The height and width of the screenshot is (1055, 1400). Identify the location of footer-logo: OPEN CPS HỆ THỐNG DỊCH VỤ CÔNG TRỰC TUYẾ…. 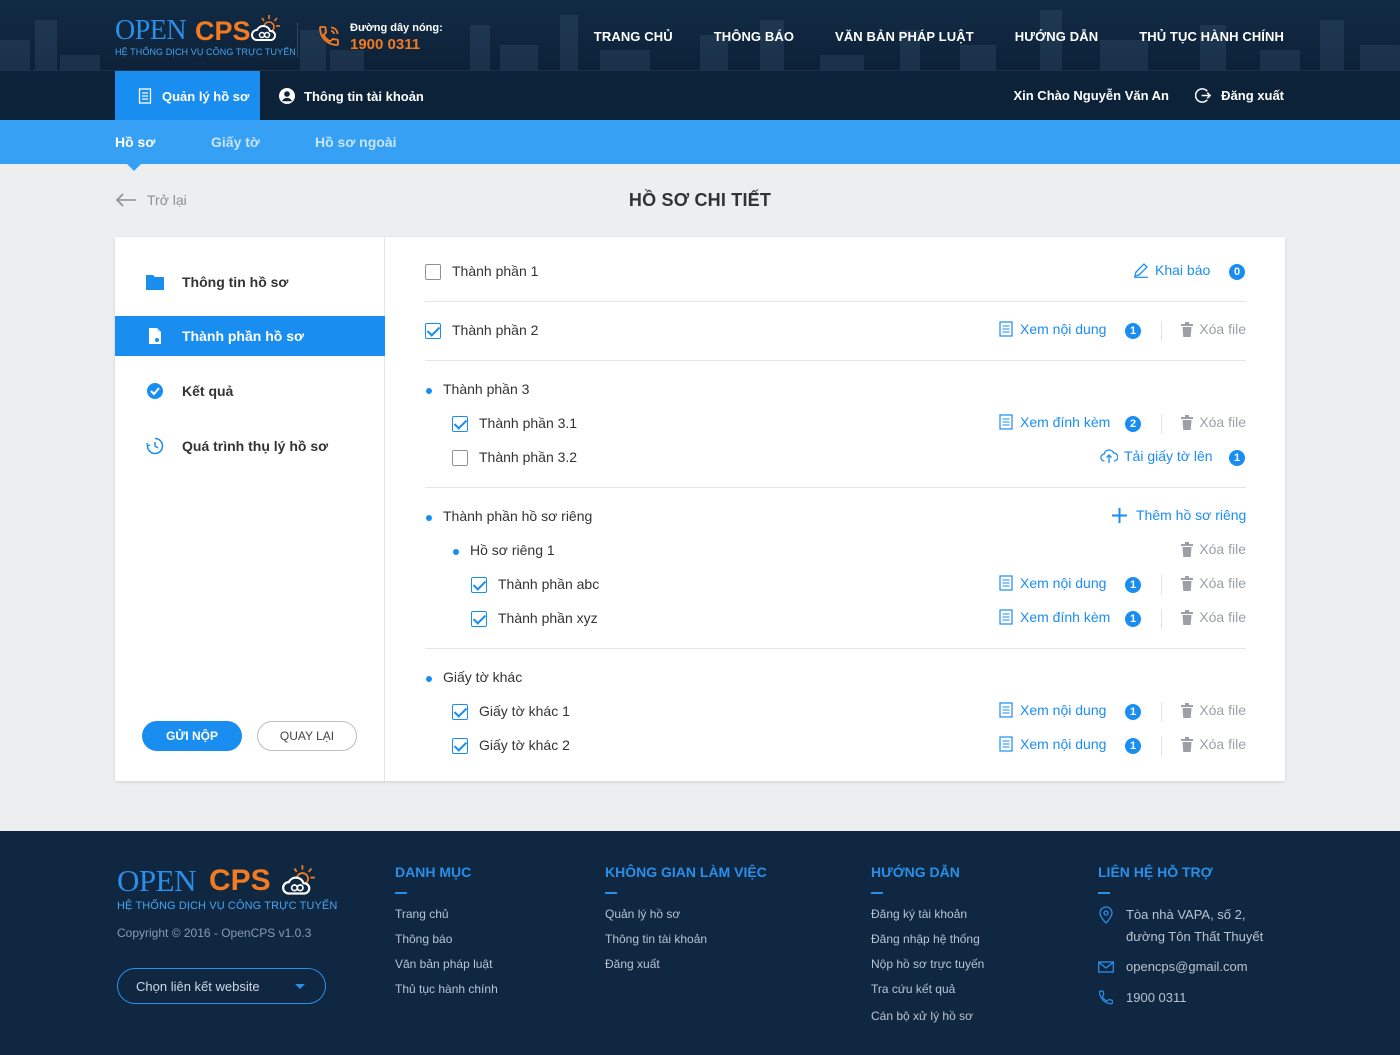
(227, 887).